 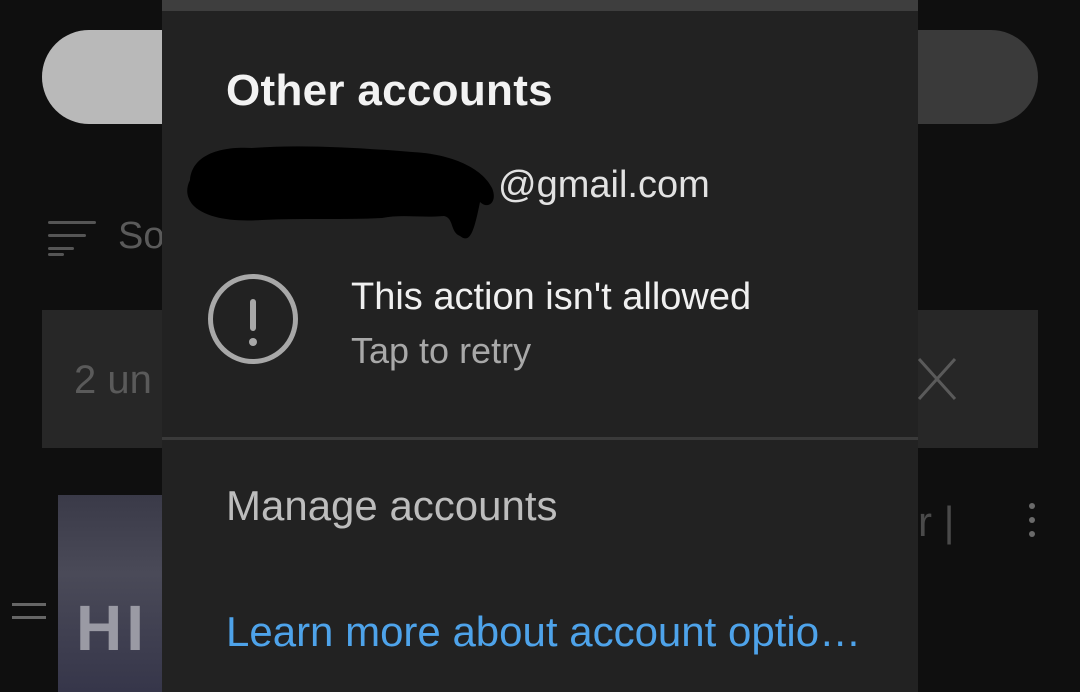 I want to click on alert-circle-icon, so click(x=253, y=319).